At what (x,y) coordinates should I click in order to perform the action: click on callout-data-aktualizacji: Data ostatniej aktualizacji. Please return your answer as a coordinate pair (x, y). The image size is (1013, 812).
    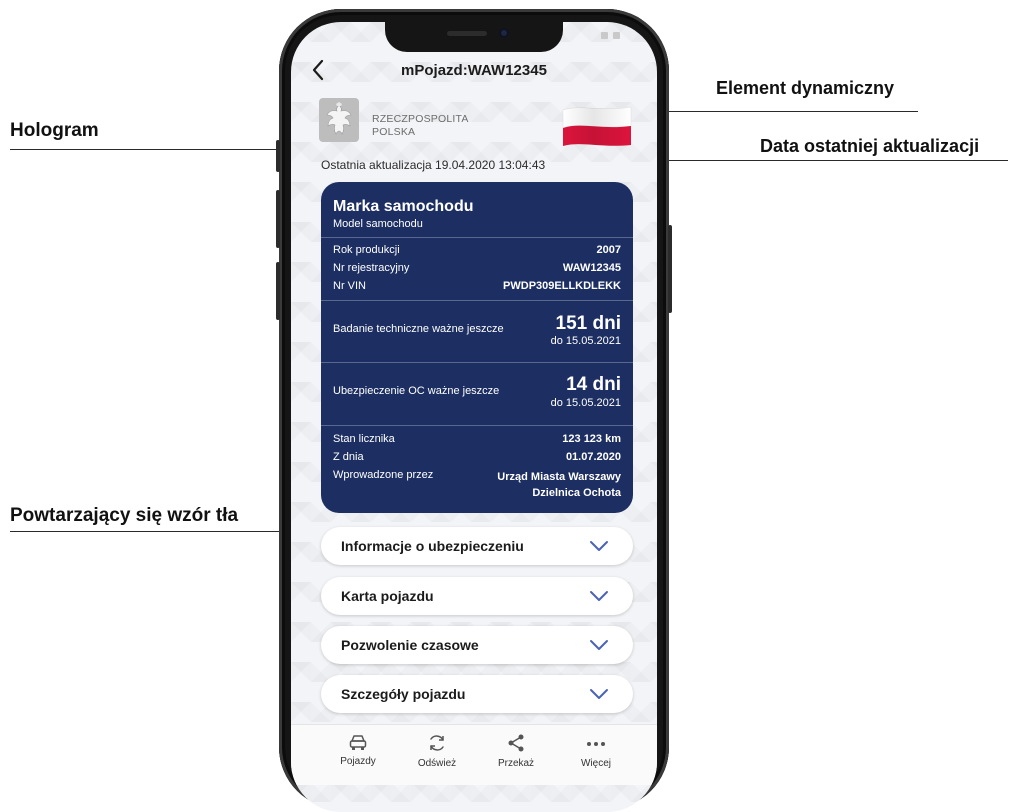
    Looking at the image, I should click on (870, 146).